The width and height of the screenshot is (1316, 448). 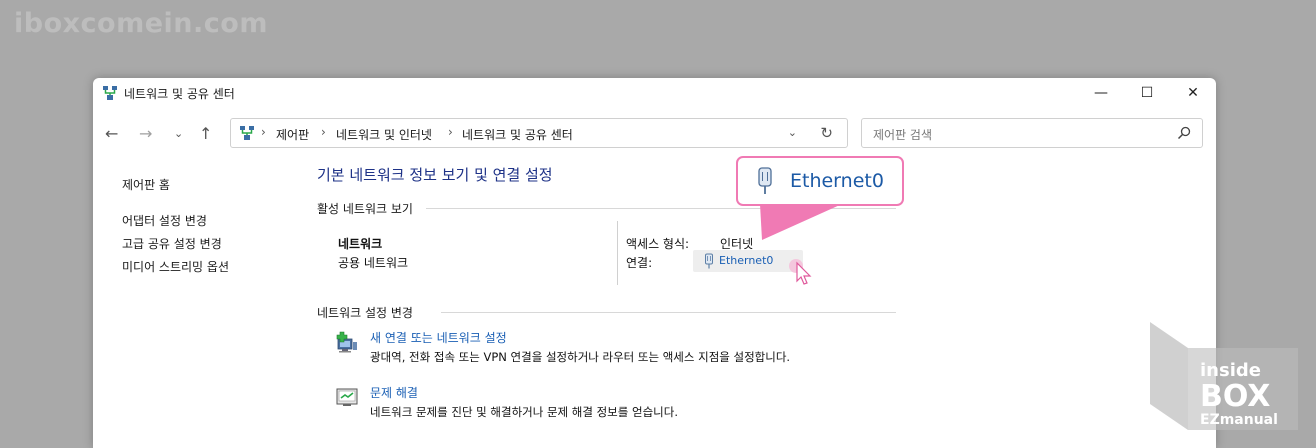 I want to click on new-connection-link: 새 연결 또는 네트워크 설정, so click(x=438, y=337).